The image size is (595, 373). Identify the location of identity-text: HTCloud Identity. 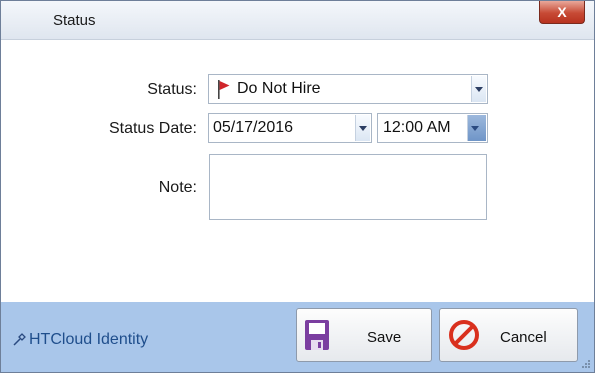
(89, 339).